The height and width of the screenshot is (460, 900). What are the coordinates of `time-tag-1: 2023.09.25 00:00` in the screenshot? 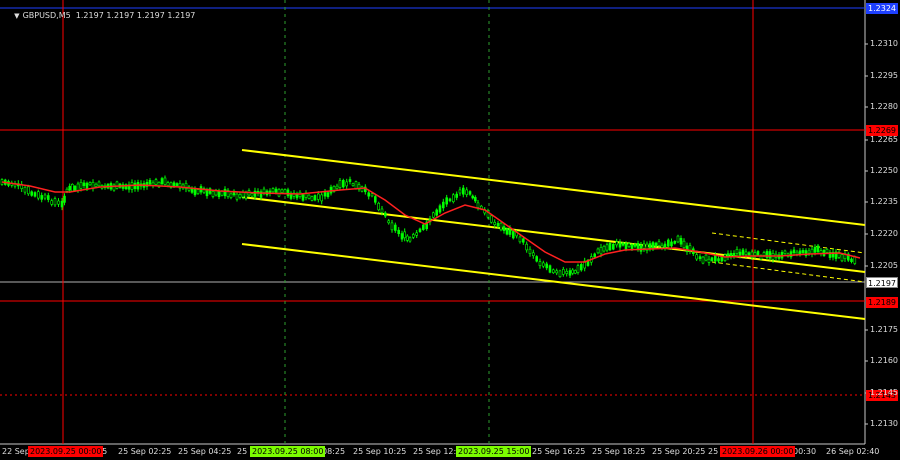 It's located at (66, 451).